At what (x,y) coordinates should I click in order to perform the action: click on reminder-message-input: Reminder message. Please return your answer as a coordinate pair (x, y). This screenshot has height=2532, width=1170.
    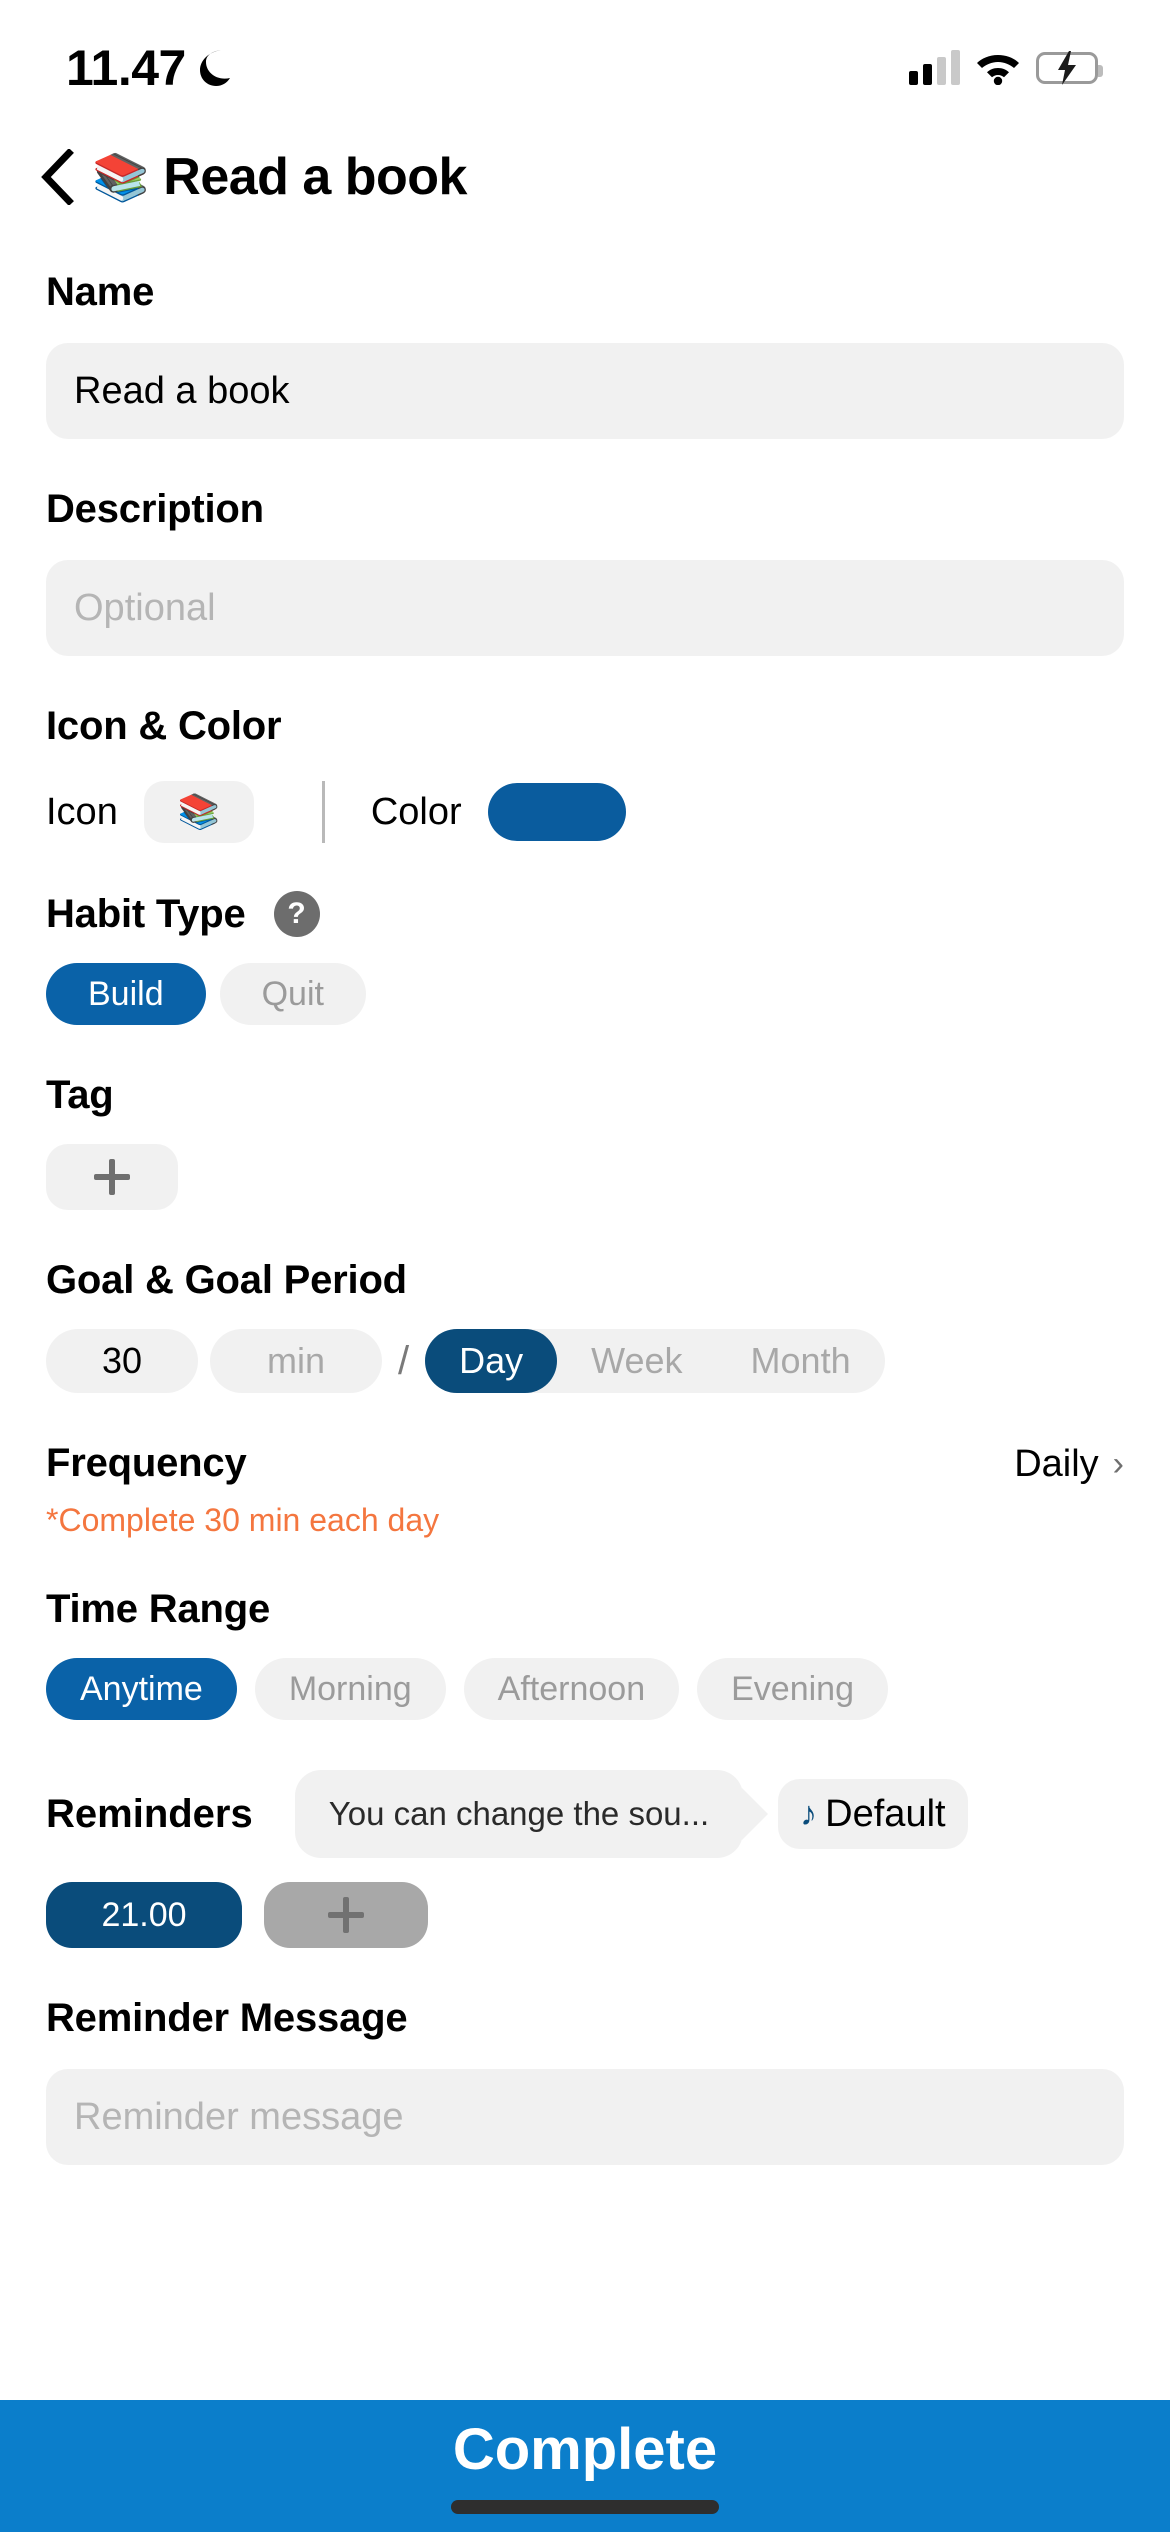
    Looking at the image, I should click on (585, 2117).